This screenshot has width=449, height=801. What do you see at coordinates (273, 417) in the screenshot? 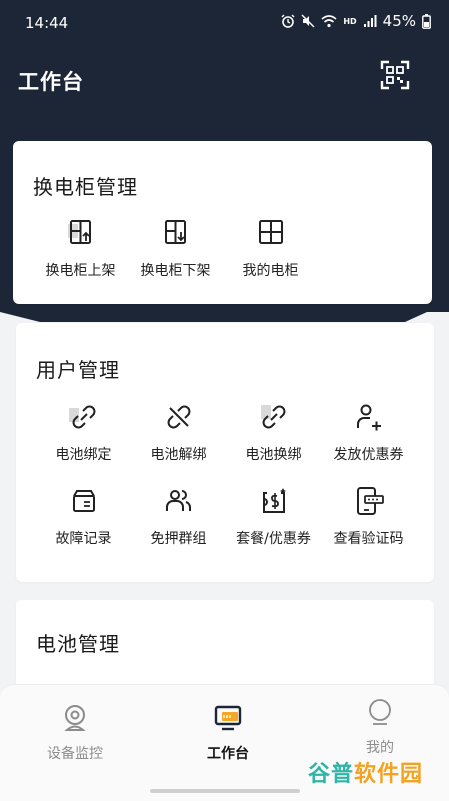
I see `relink-icon` at bounding box center [273, 417].